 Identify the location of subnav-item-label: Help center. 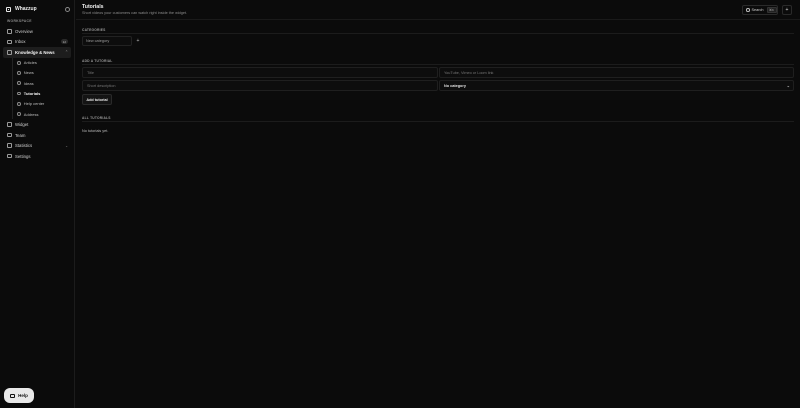
(34, 104).